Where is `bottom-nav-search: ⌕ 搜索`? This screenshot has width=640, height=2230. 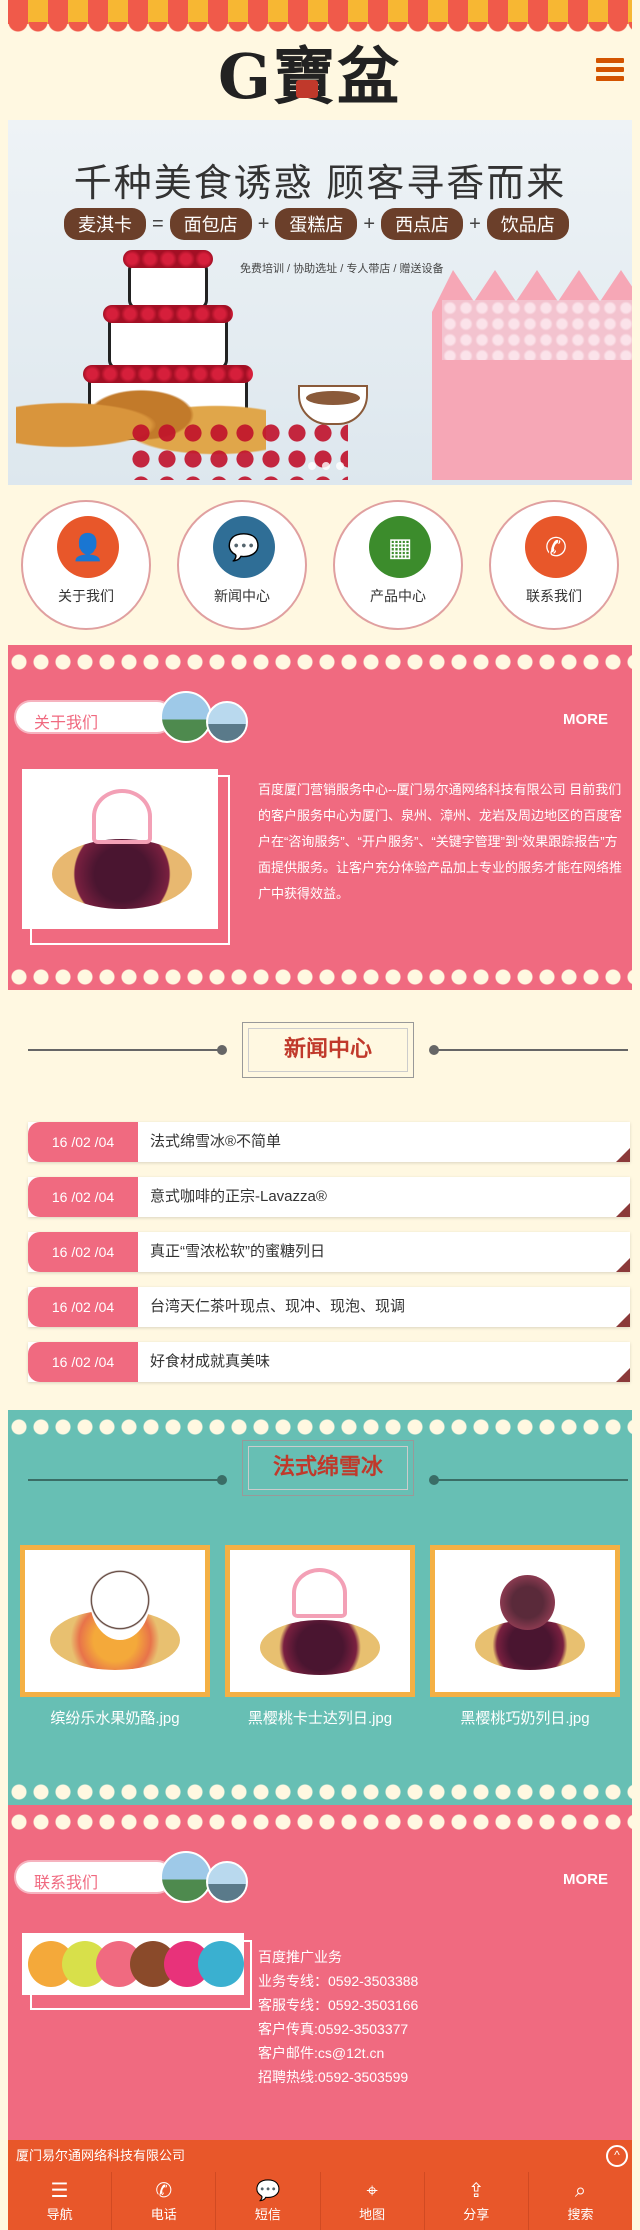 bottom-nav-search: ⌕ 搜索 is located at coordinates (579, 2201).